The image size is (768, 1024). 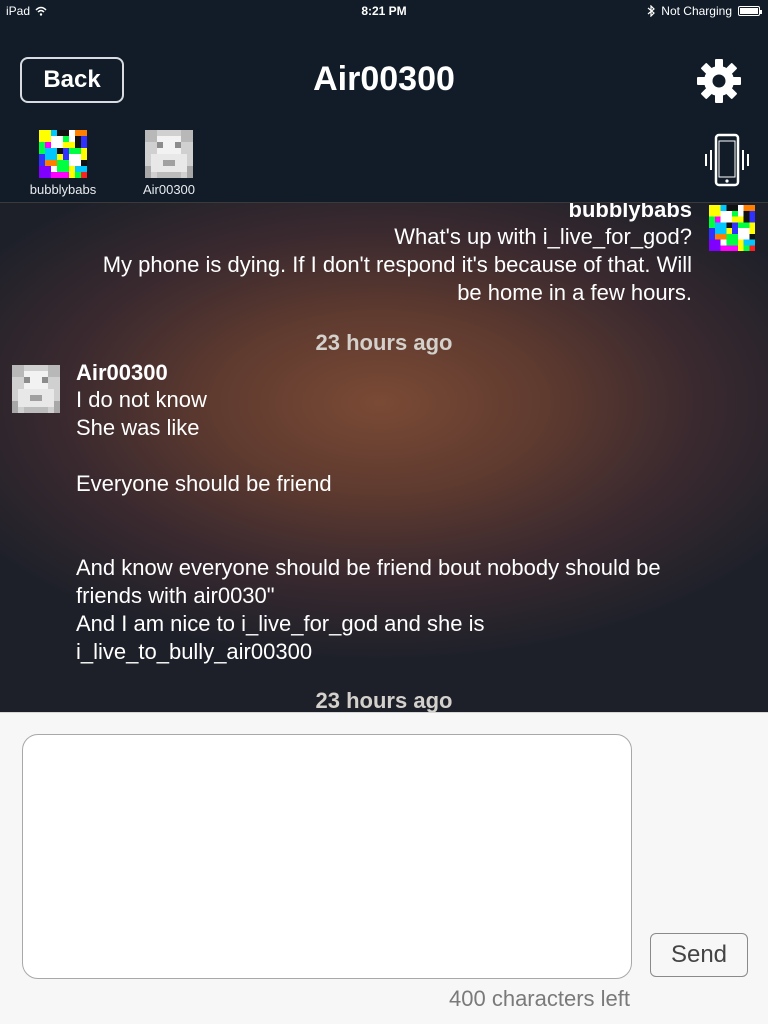 I want to click on status-bar: iPad 8:21 PM Not Charging, so click(x=384, y=11).